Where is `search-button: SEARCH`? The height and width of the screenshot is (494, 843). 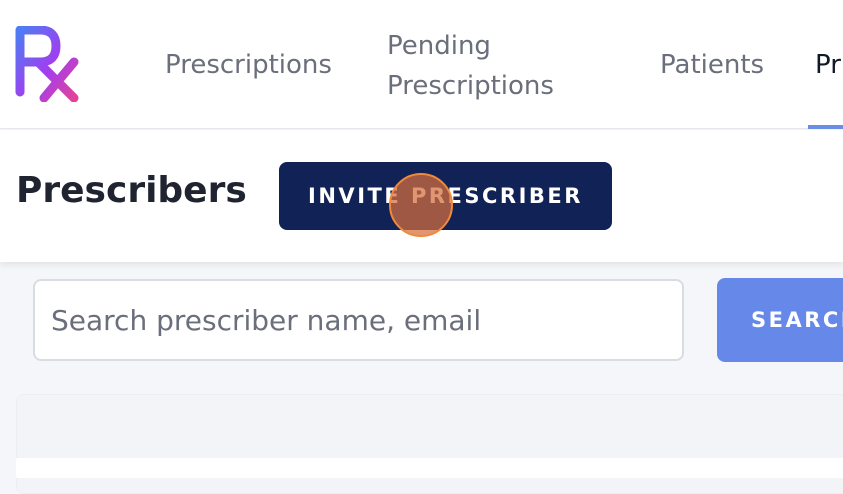 search-button: SEARCH is located at coordinates (780, 320).